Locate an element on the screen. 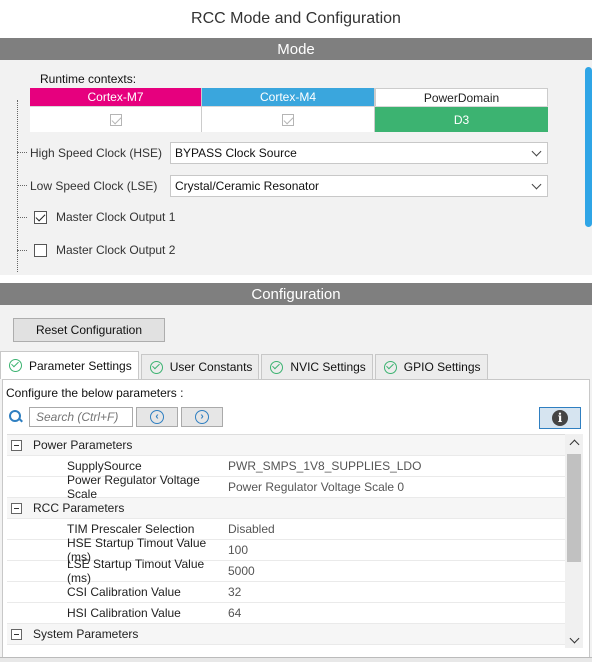 The image size is (592, 662). context-header: PowerDomain is located at coordinates (461, 97).